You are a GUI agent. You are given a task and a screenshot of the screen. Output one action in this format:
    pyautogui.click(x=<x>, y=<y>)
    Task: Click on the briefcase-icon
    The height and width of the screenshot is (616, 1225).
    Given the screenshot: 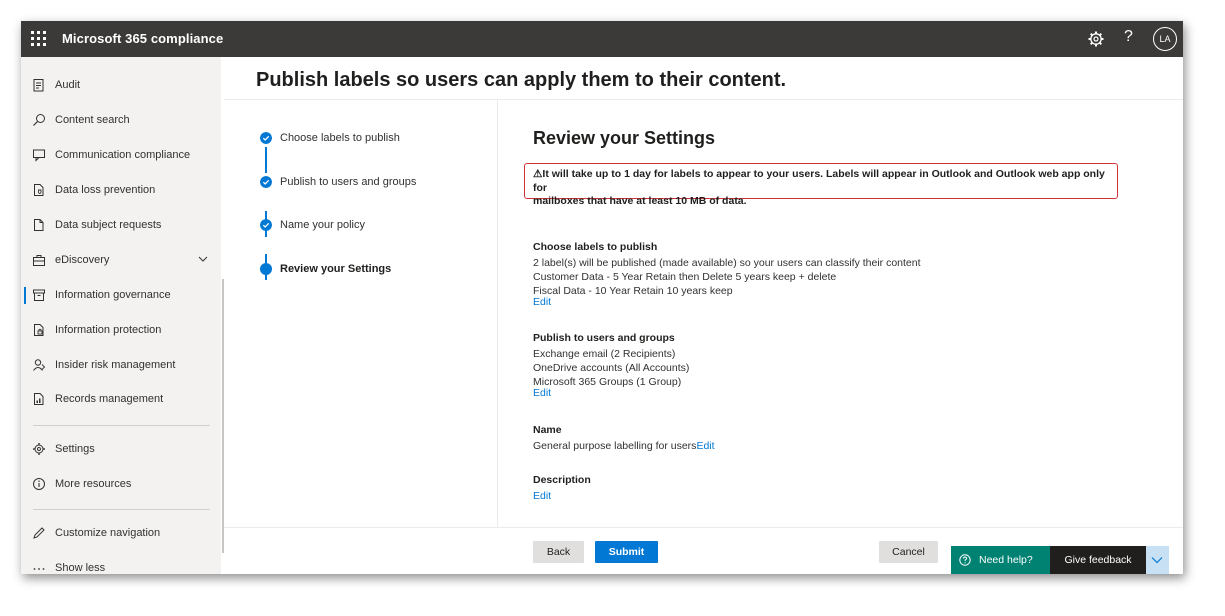 What is the action you would take?
    pyautogui.click(x=39, y=260)
    